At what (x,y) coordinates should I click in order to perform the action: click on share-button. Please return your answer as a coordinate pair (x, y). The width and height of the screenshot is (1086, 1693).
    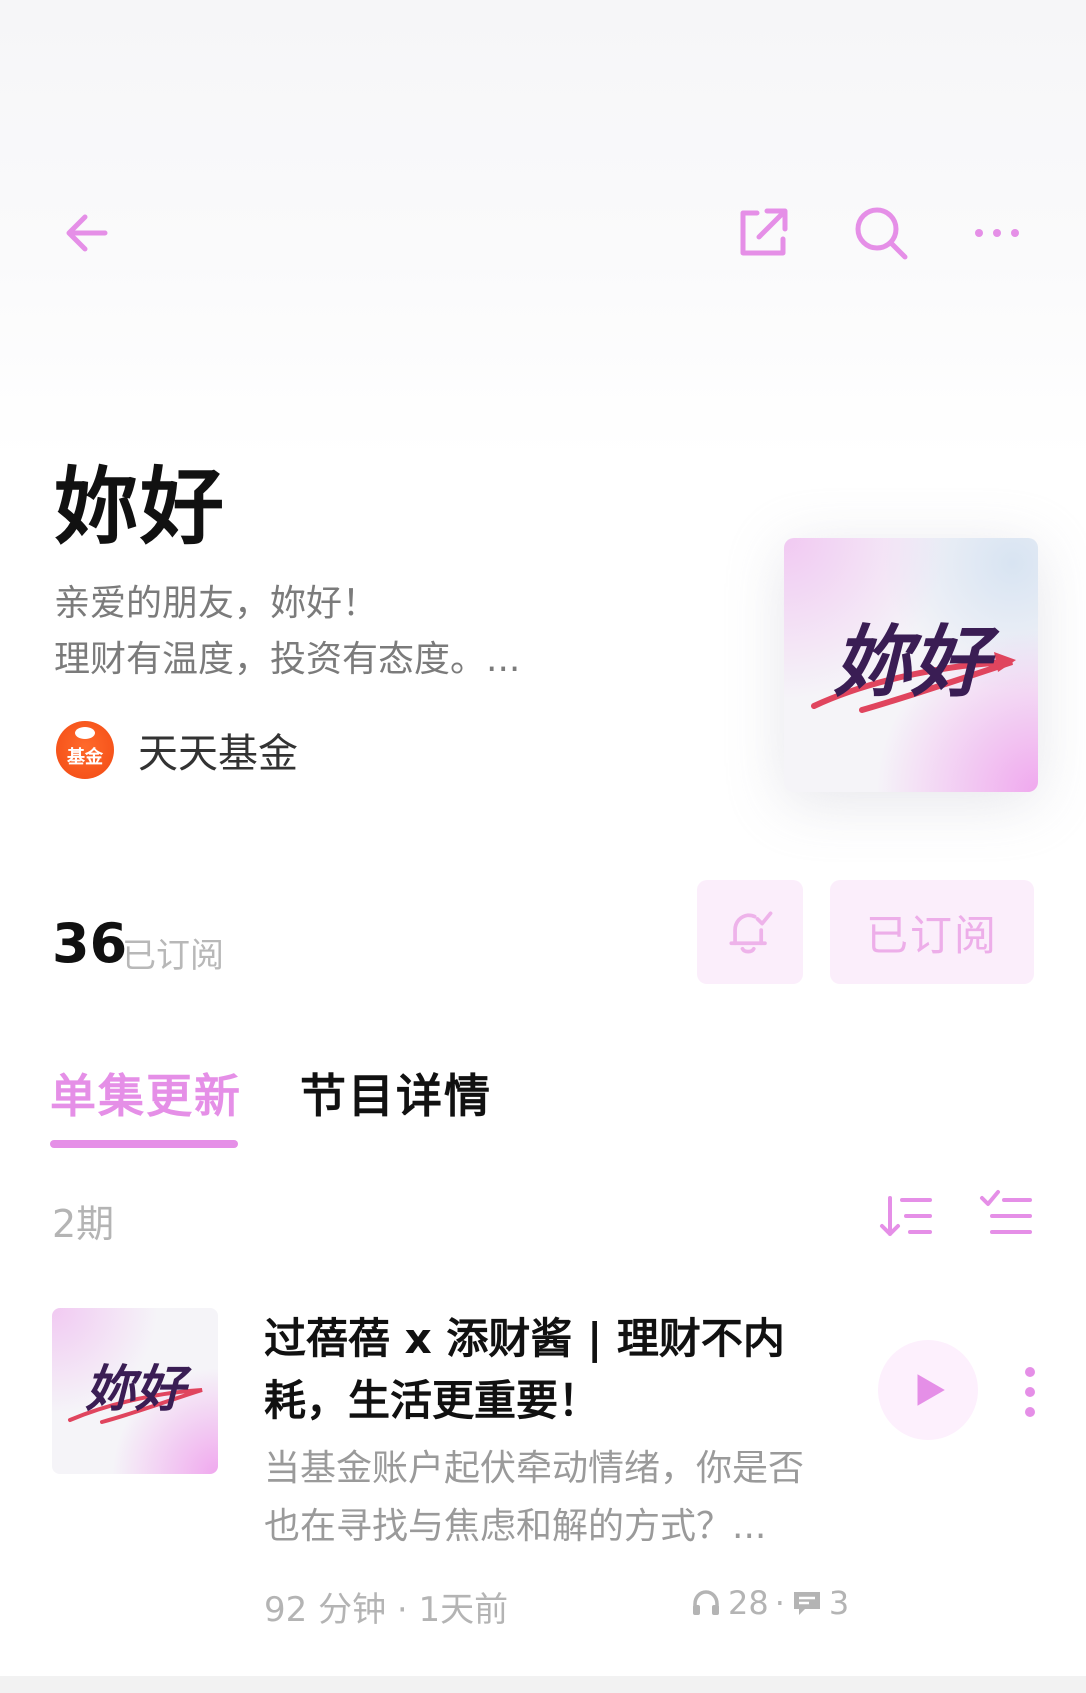
    Looking at the image, I should click on (763, 233).